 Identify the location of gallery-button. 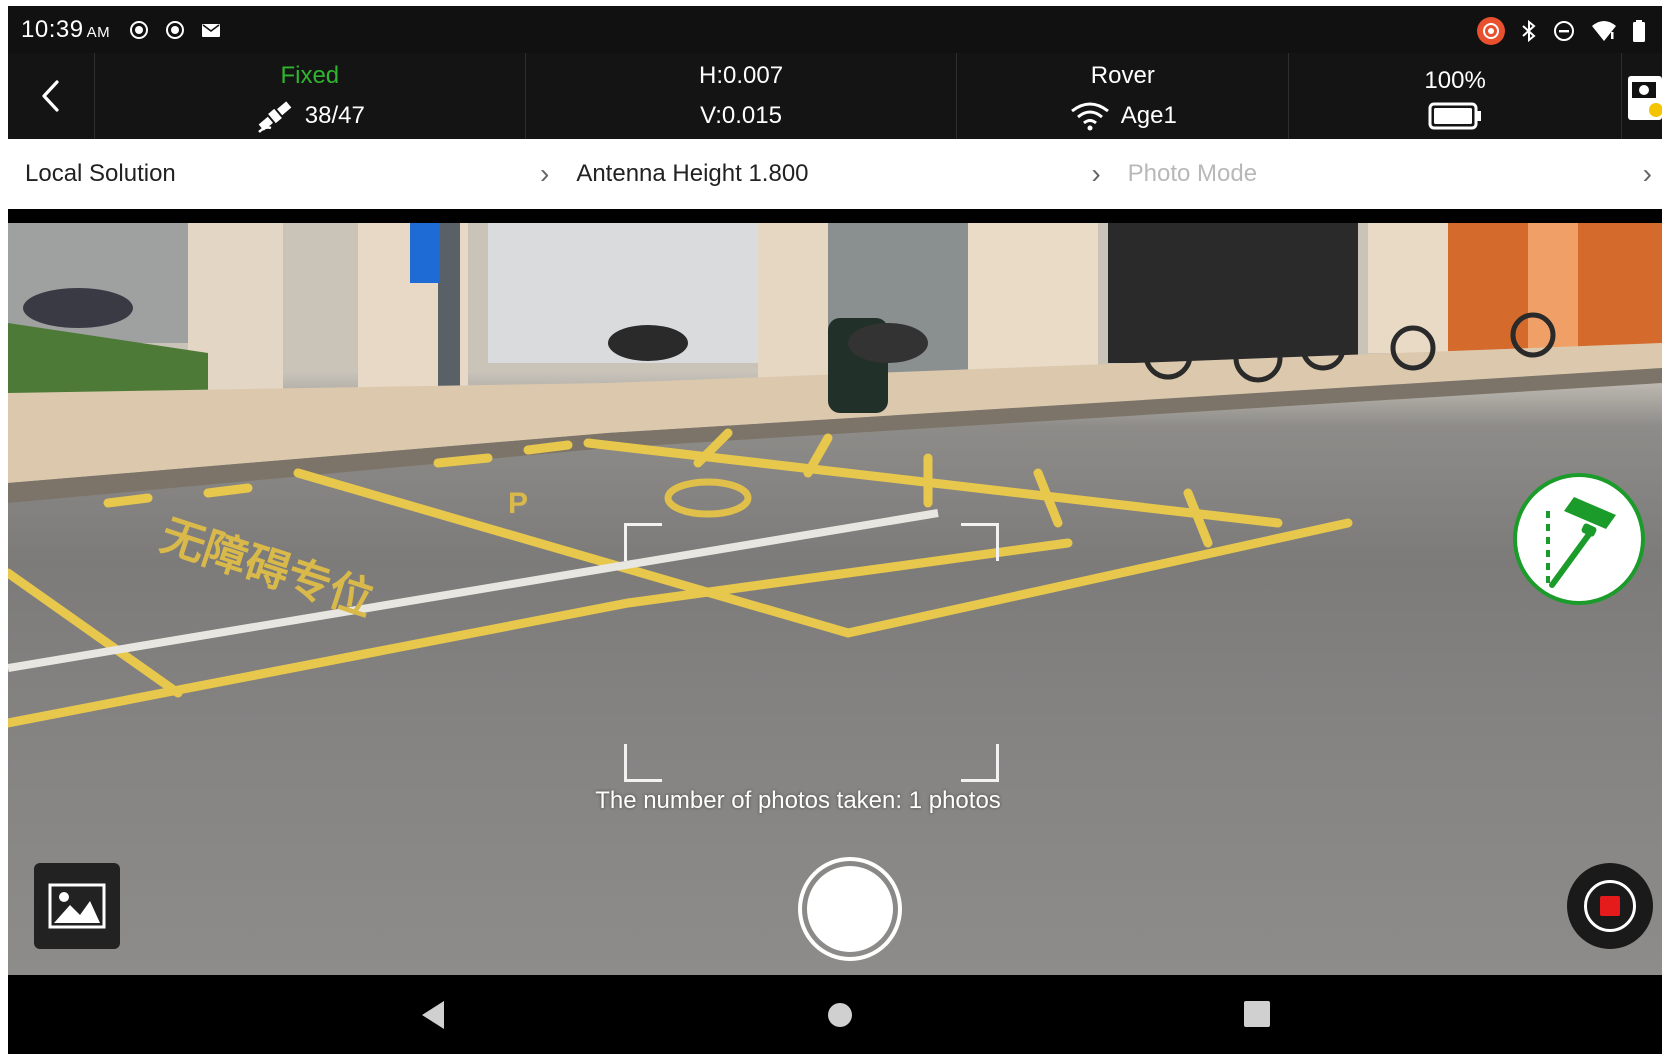
(77, 906).